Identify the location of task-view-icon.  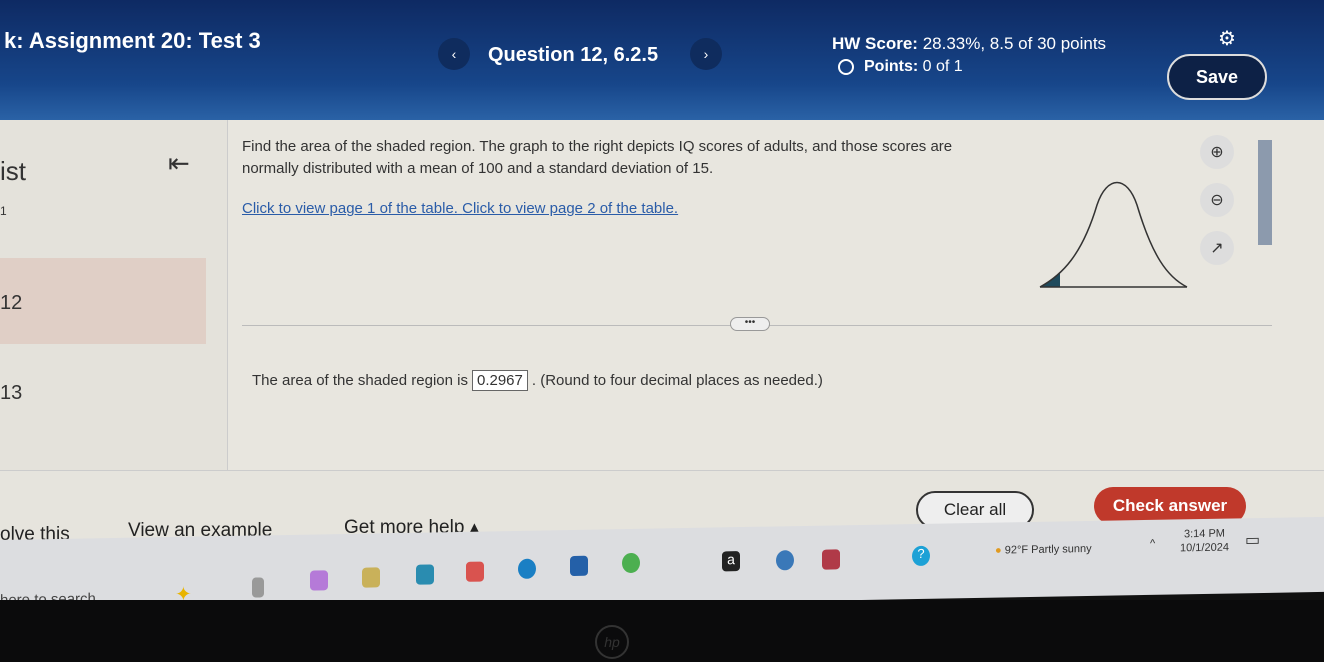
(258, 587).